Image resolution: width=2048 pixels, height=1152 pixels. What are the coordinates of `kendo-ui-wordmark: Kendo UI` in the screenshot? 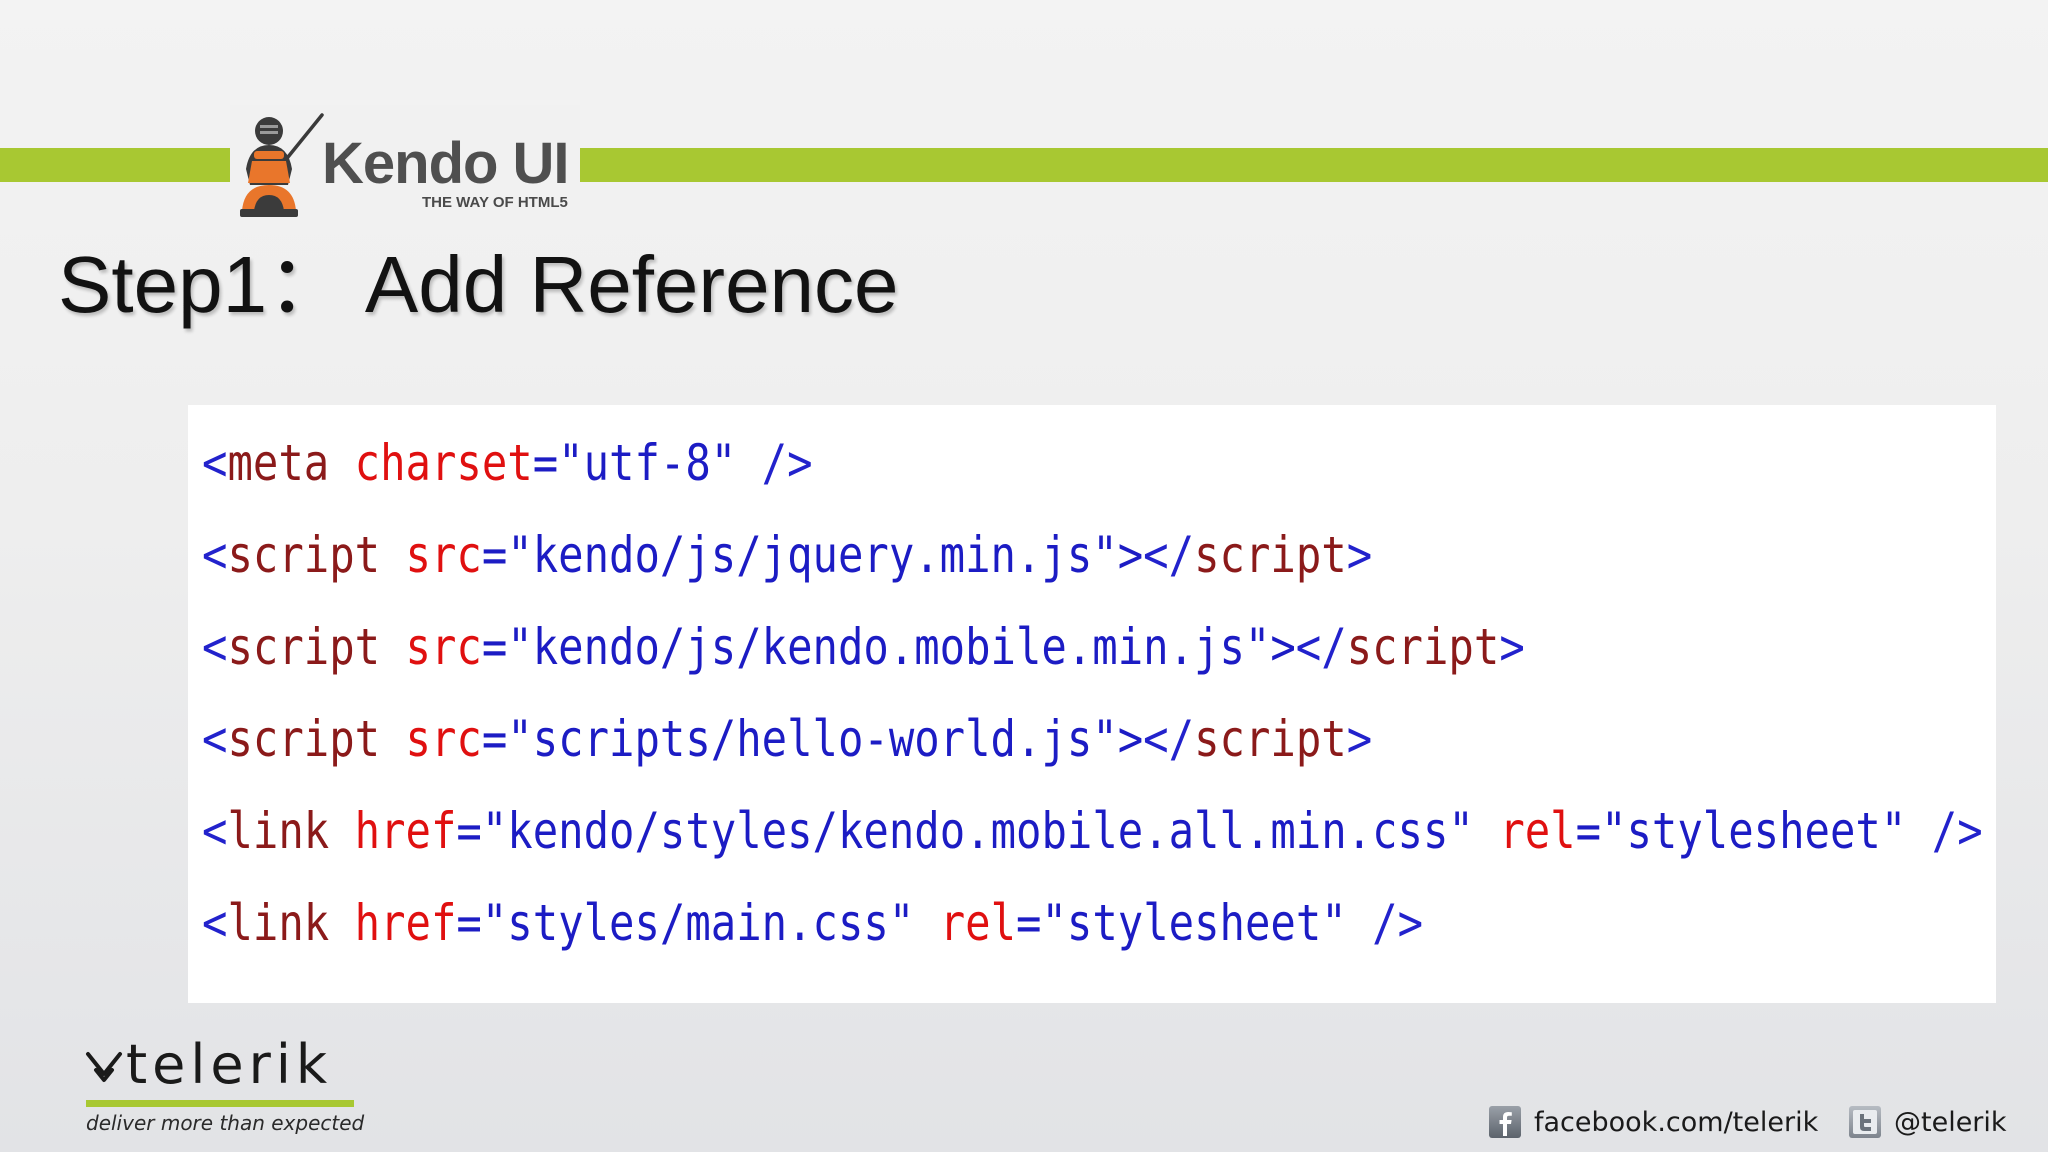 It's located at (446, 163).